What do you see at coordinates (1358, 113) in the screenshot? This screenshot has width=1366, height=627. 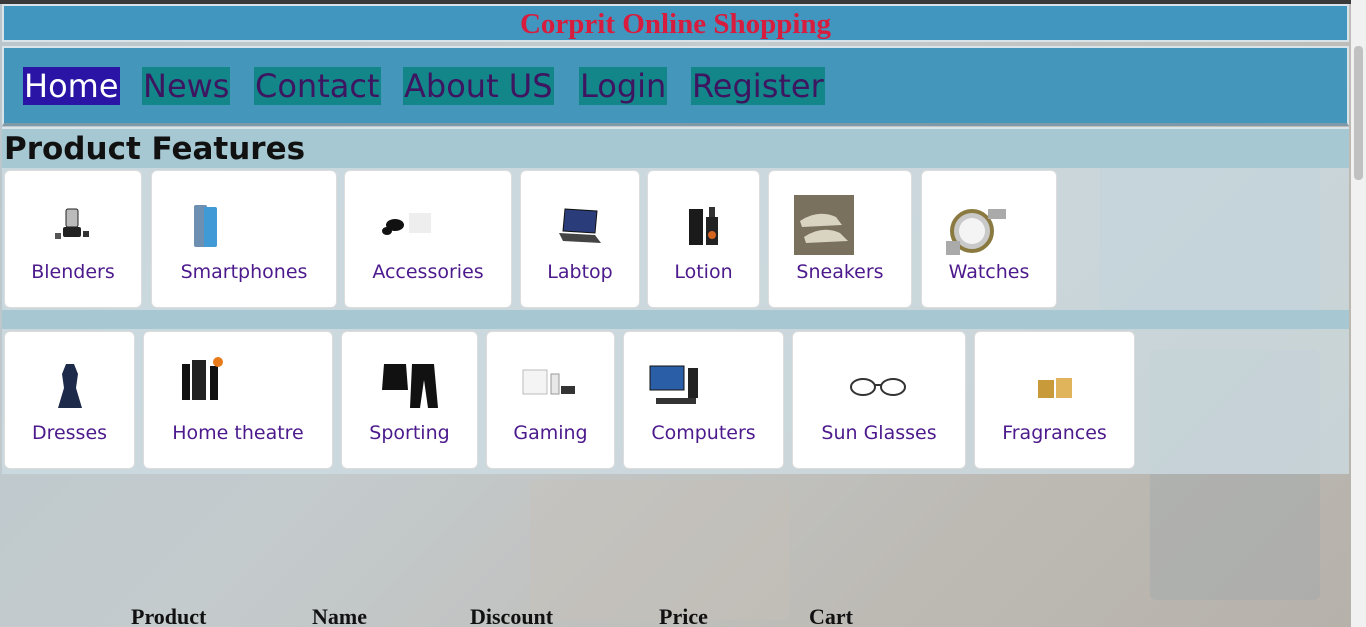 I see `scrollbar-thumb` at bounding box center [1358, 113].